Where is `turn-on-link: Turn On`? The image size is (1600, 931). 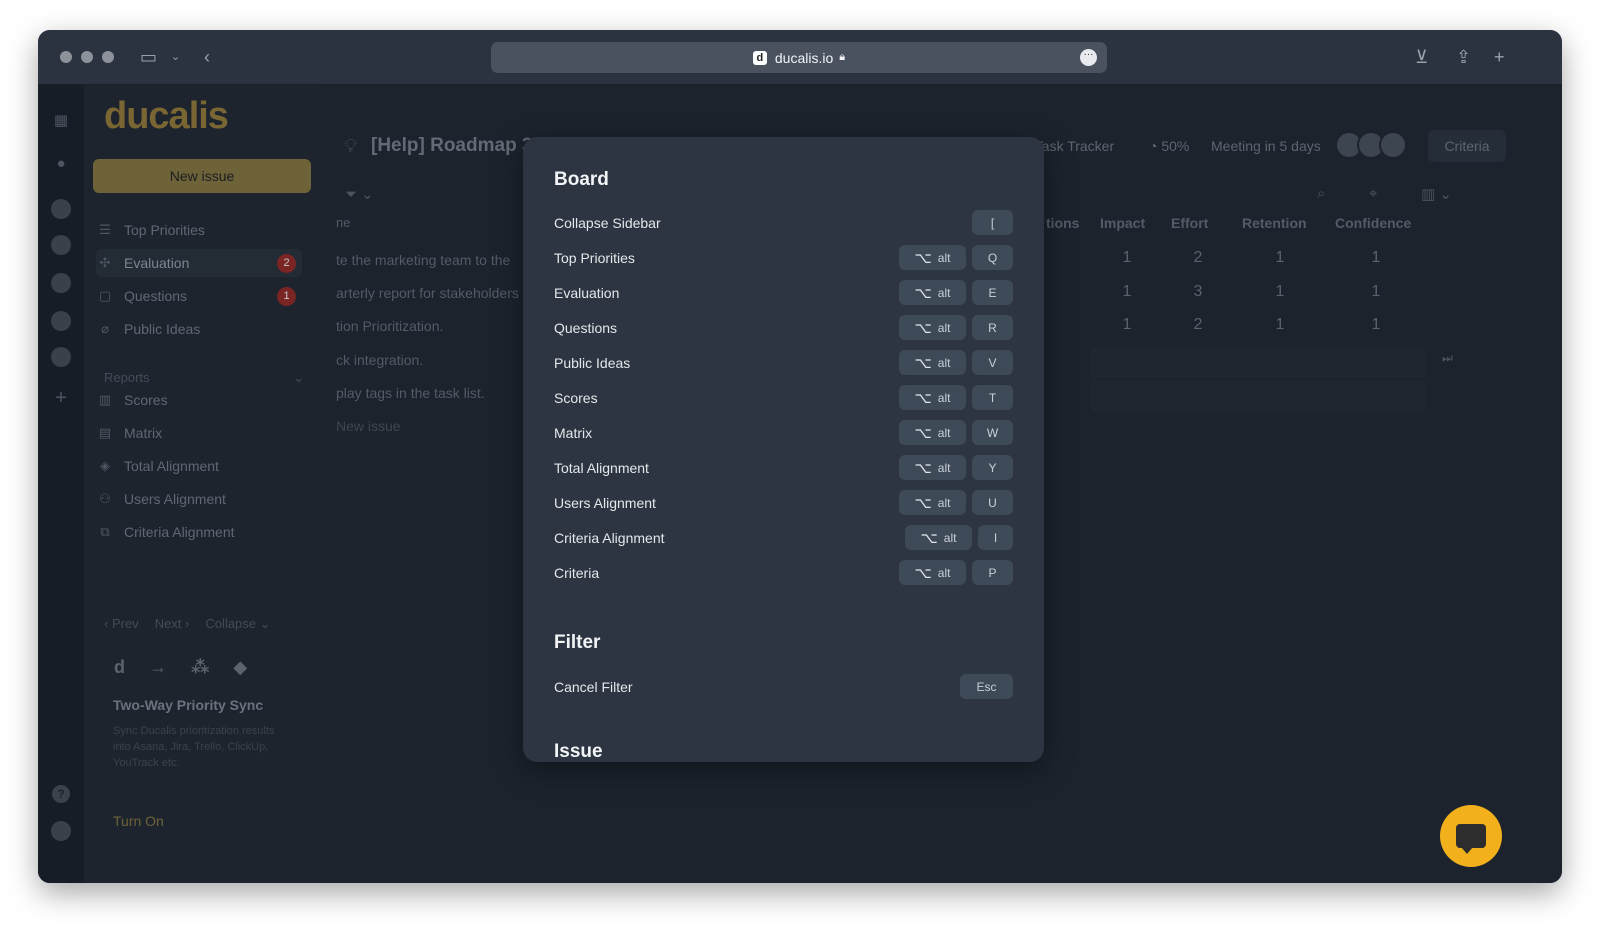
turn-on-link: Turn On is located at coordinates (138, 821).